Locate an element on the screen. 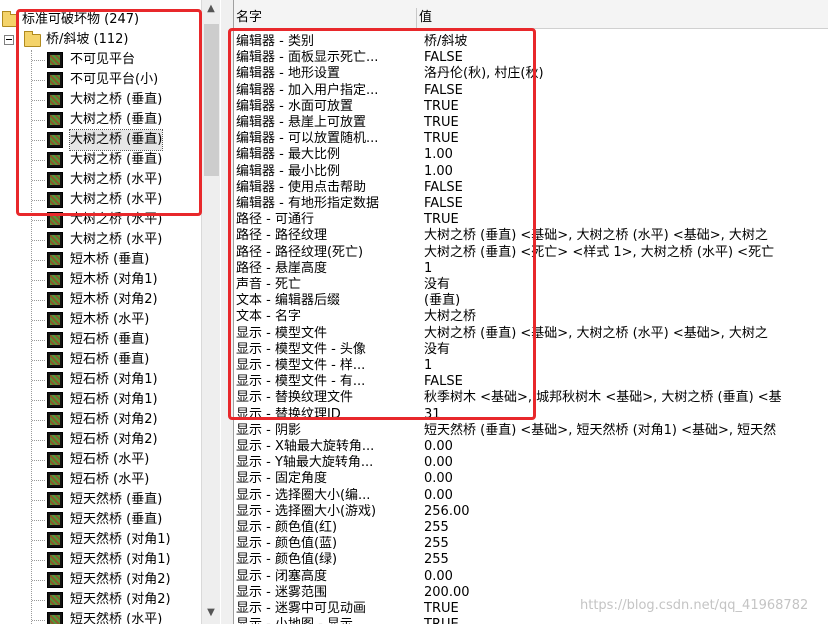  tree-item: 短木桥 (垂直) is located at coordinates (100, 260).